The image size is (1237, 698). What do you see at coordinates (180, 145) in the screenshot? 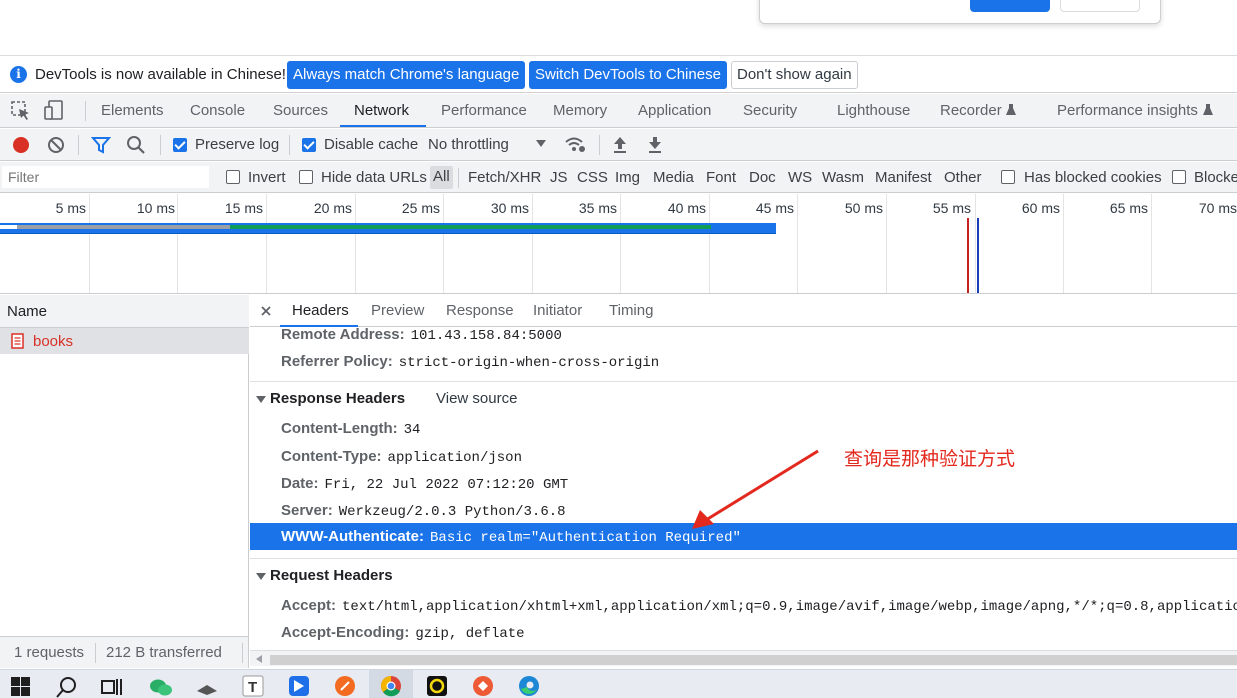
I see `preserve-log-checkbox` at bounding box center [180, 145].